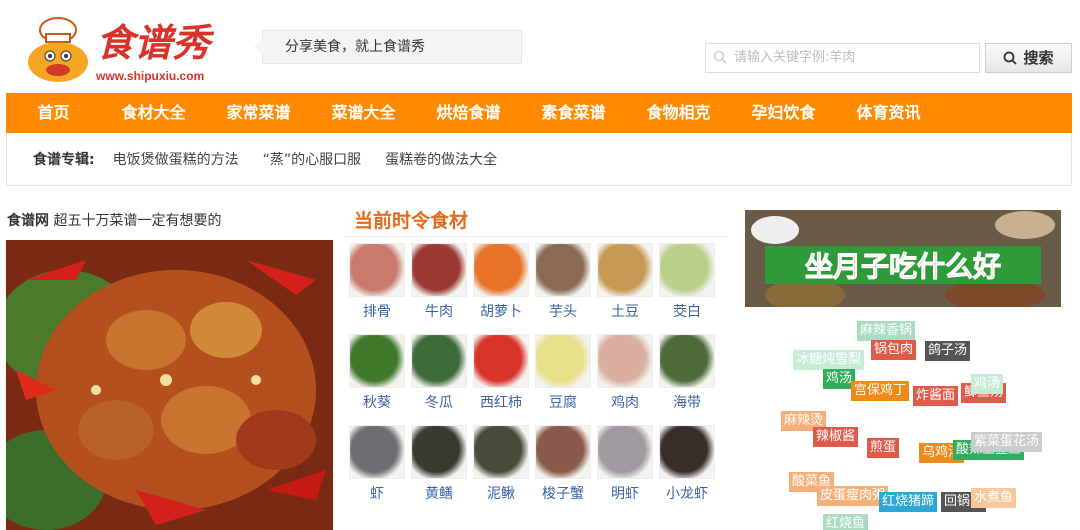 This screenshot has height=530, width=1080. Describe the element at coordinates (836, 437) in the screenshot. I see `recipe-tag: 辣椒酱` at that location.